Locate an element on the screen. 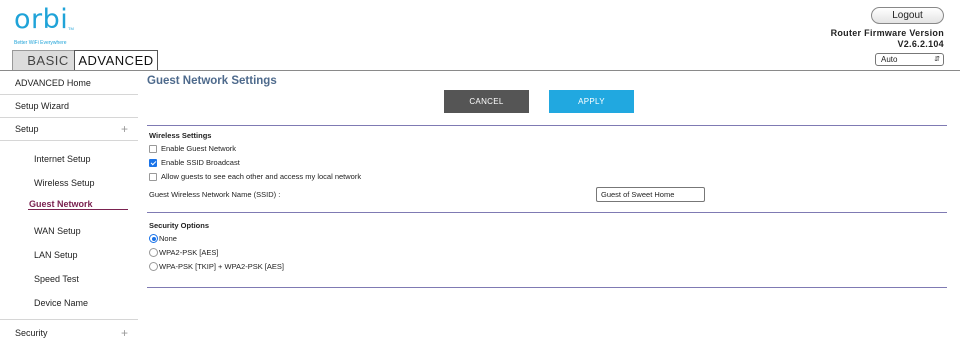 The height and width of the screenshot is (342, 960). tab-divider is located at coordinates (480, 70).